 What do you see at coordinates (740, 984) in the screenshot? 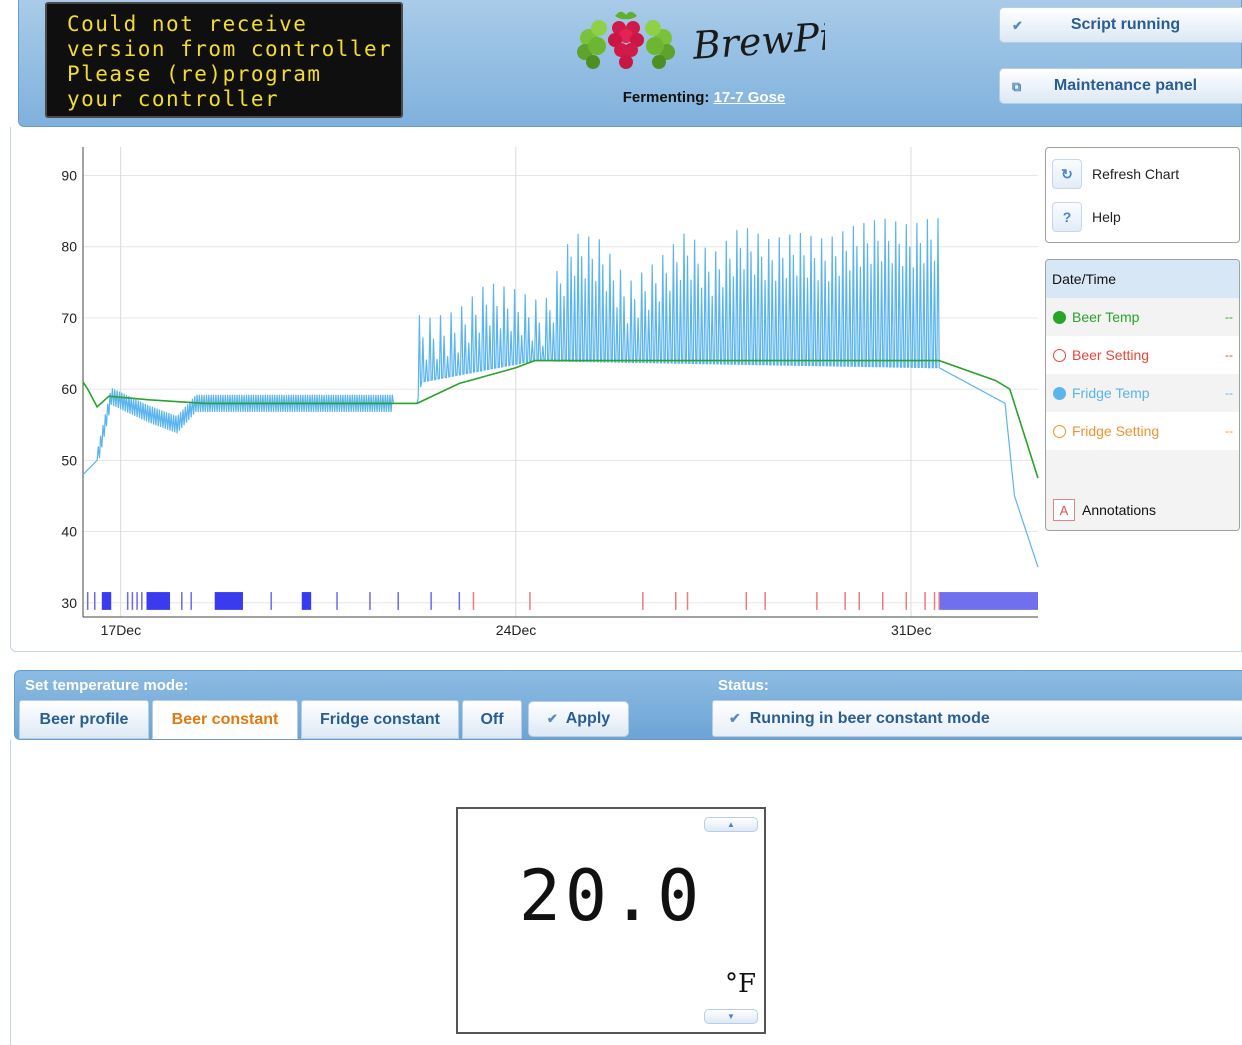
I see `temperature-unit: °F` at bounding box center [740, 984].